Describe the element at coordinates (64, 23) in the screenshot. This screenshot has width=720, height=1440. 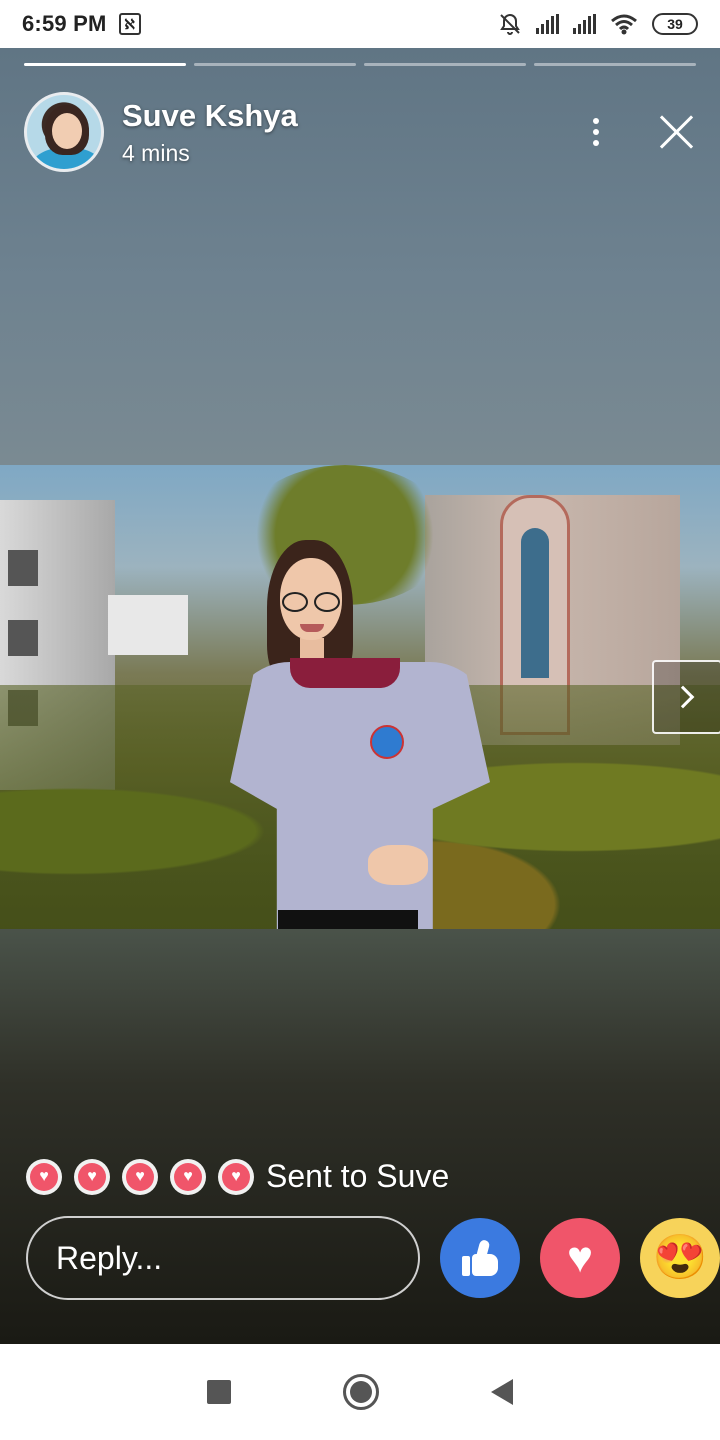
I see `status-time: 6:59 PM` at that location.